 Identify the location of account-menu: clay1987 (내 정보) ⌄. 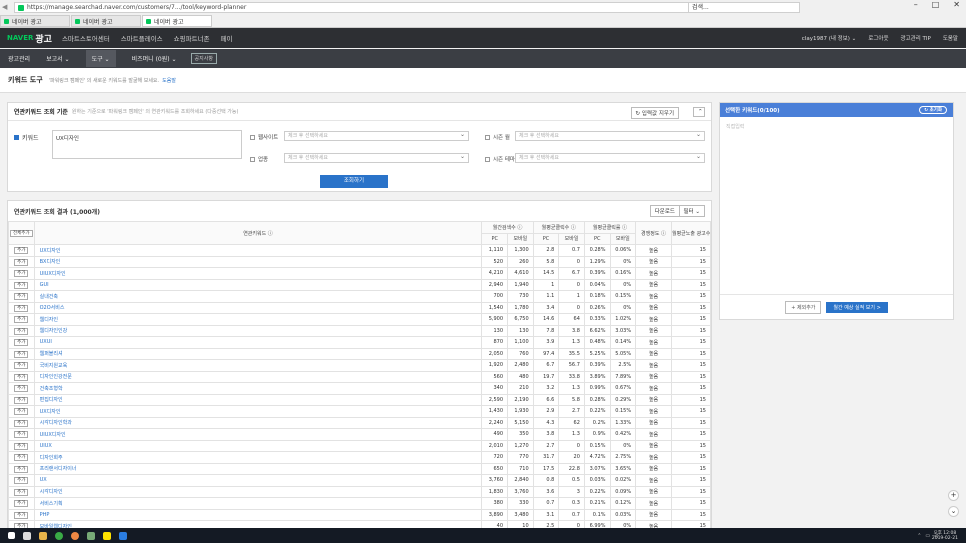
(829, 38).